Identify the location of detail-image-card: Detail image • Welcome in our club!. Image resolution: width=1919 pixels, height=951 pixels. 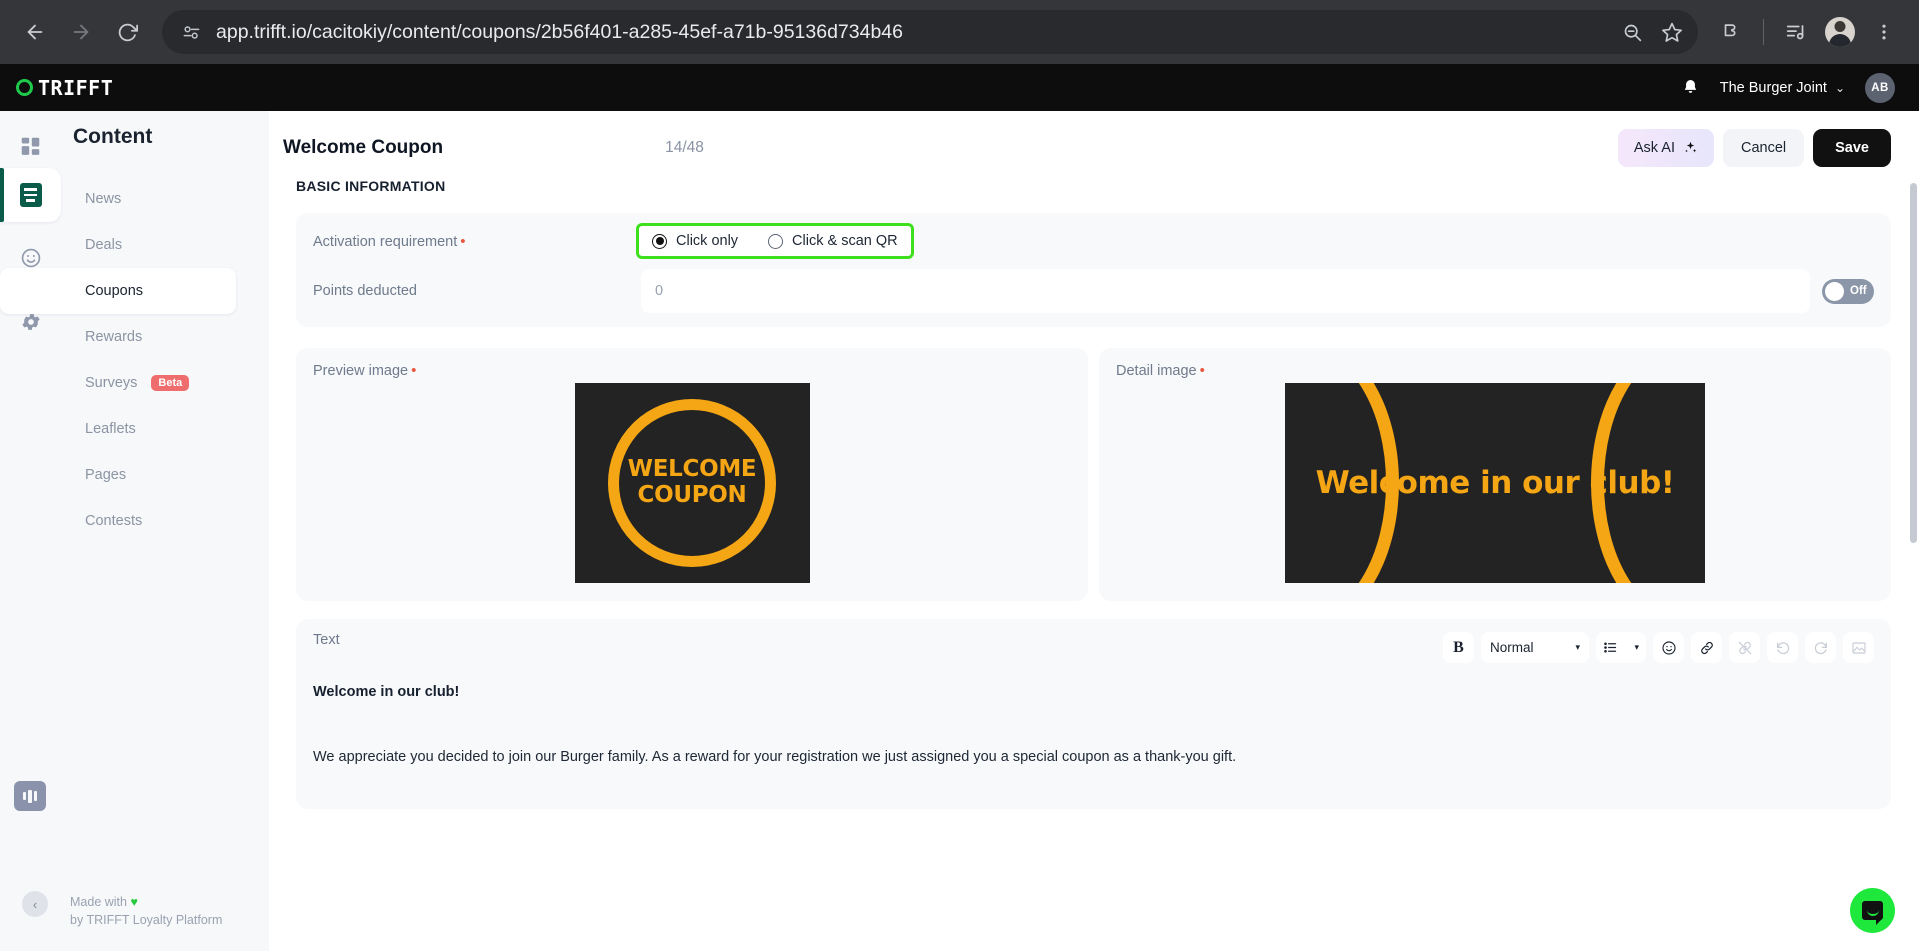
(1495, 474).